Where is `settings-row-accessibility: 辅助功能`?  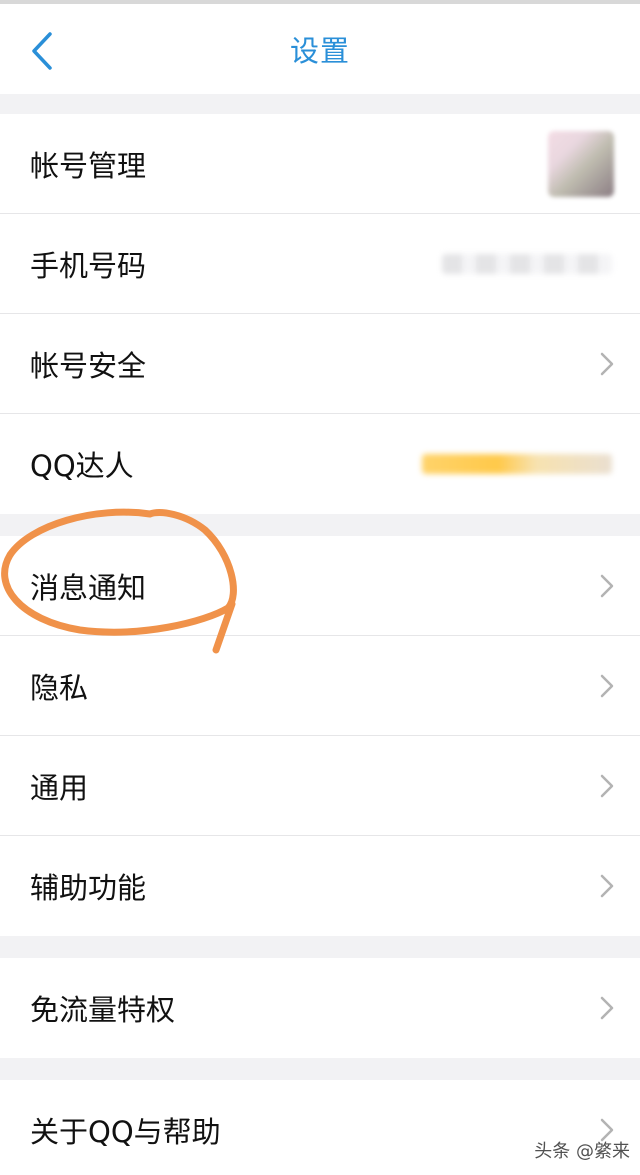 settings-row-accessibility: 辅助功能 is located at coordinates (320, 886).